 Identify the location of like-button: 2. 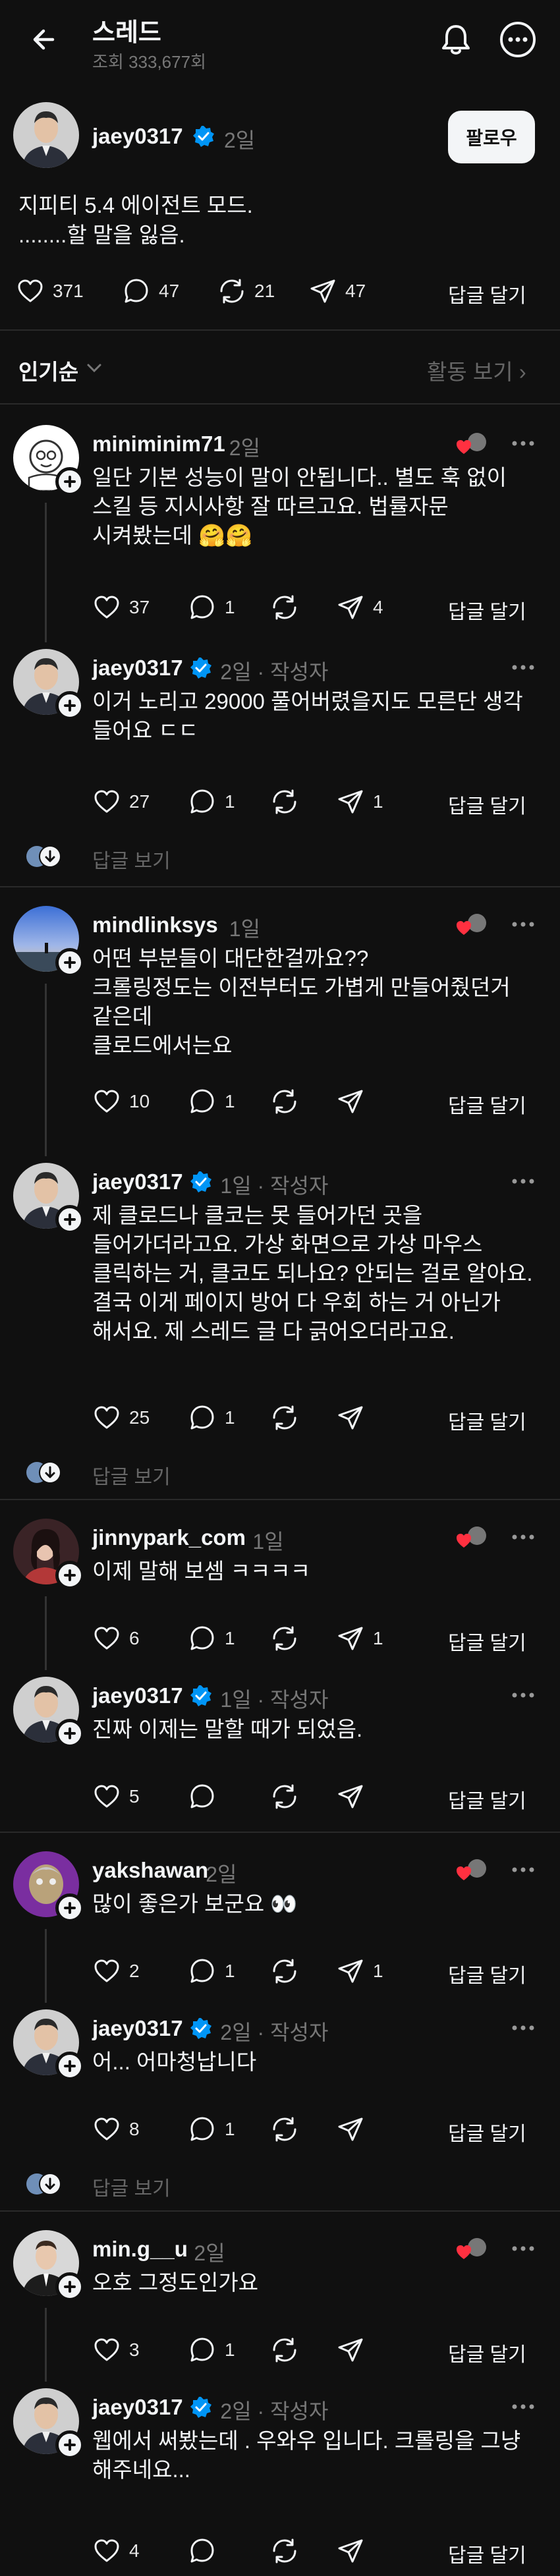
(116, 1971).